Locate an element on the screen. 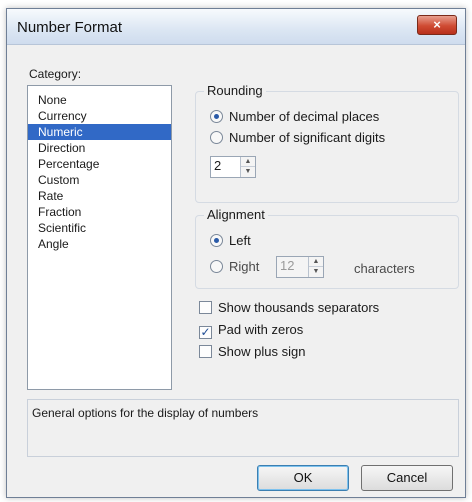  characters-label: characters is located at coordinates (384, 268).